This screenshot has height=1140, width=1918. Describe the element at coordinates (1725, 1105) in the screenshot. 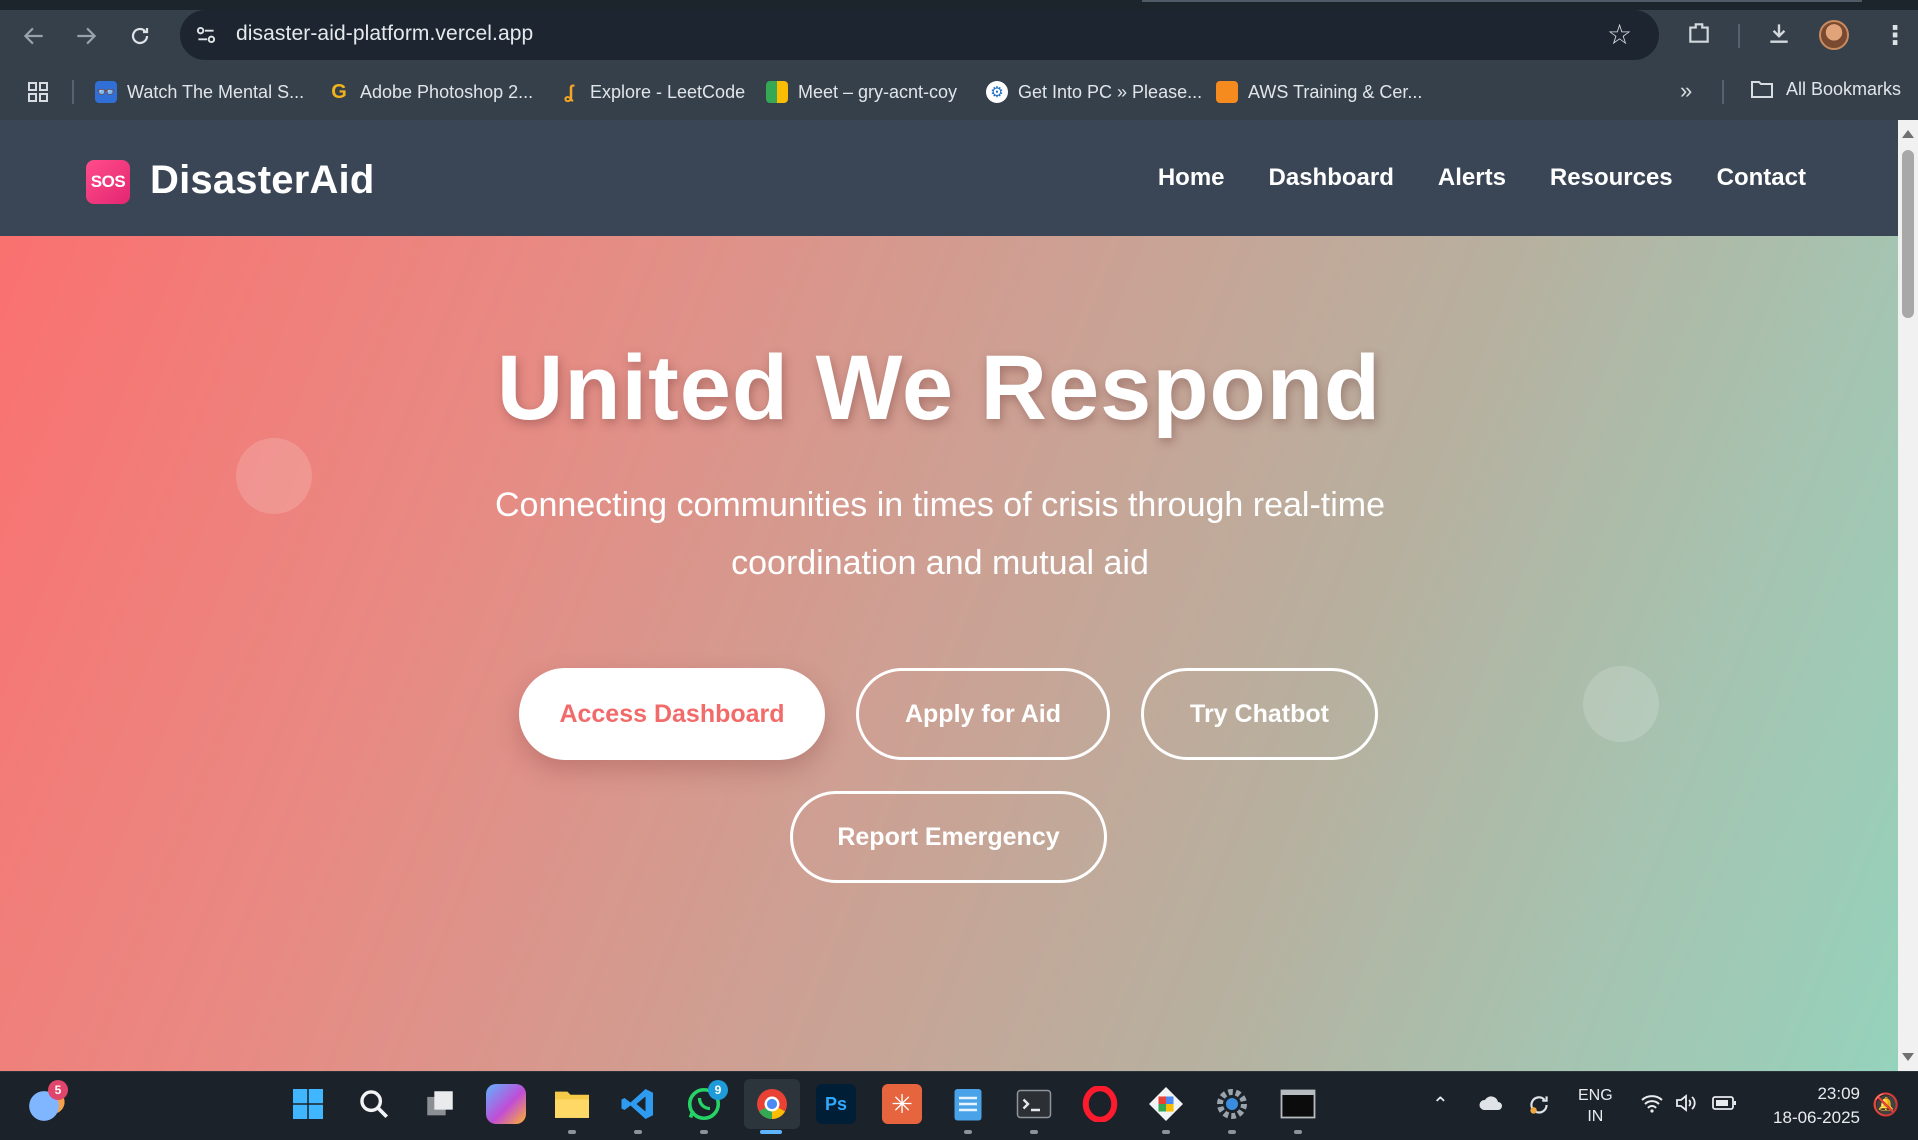

I see `battery-icon` at that location.